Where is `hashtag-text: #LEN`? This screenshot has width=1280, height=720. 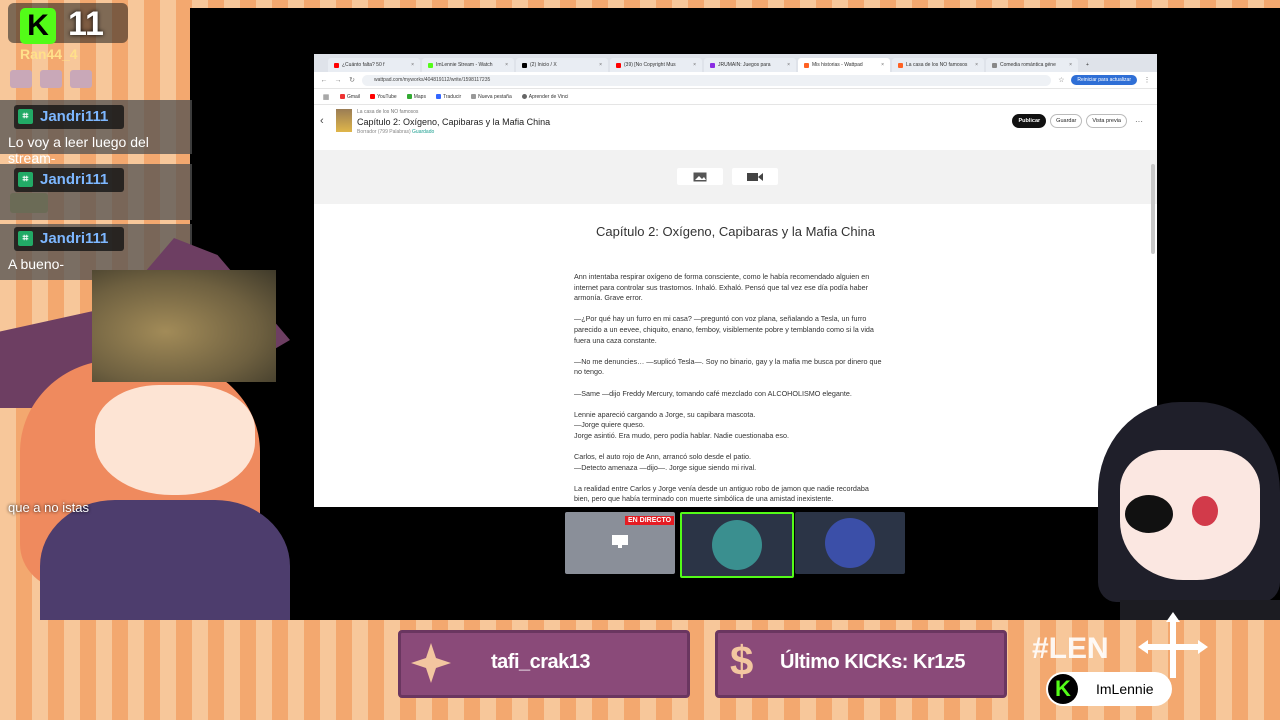
hashtag-text: #LEN is located at coordinates (1070, 648).